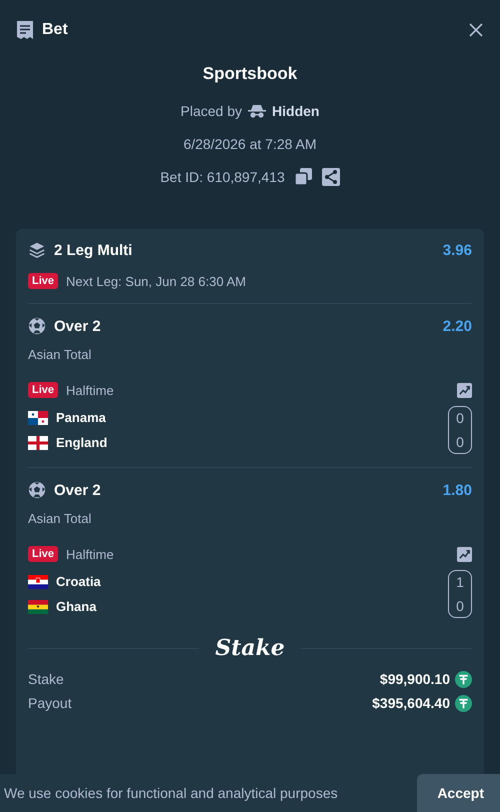  Describe the element at coordinates (55, 30) in the screenshot. I see `dialog-title: Bet` at that location.